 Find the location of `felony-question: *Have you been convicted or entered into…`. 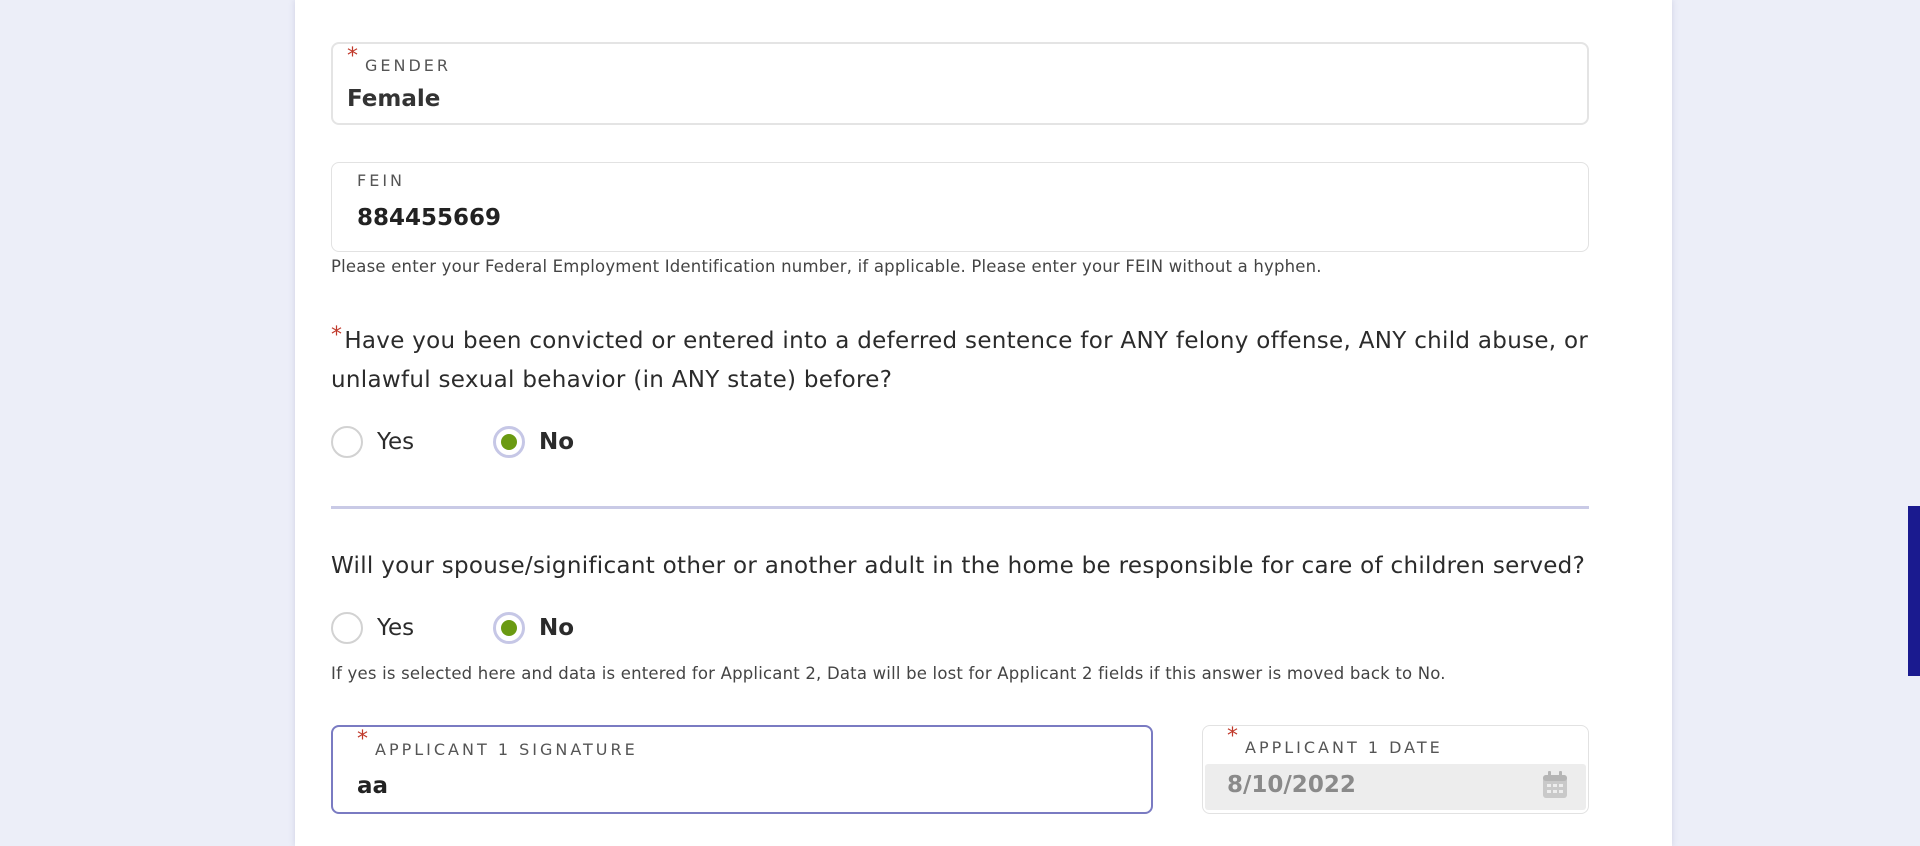

felony-question: *Have you been convicted or entered into… is located at coordinates (966, 361).